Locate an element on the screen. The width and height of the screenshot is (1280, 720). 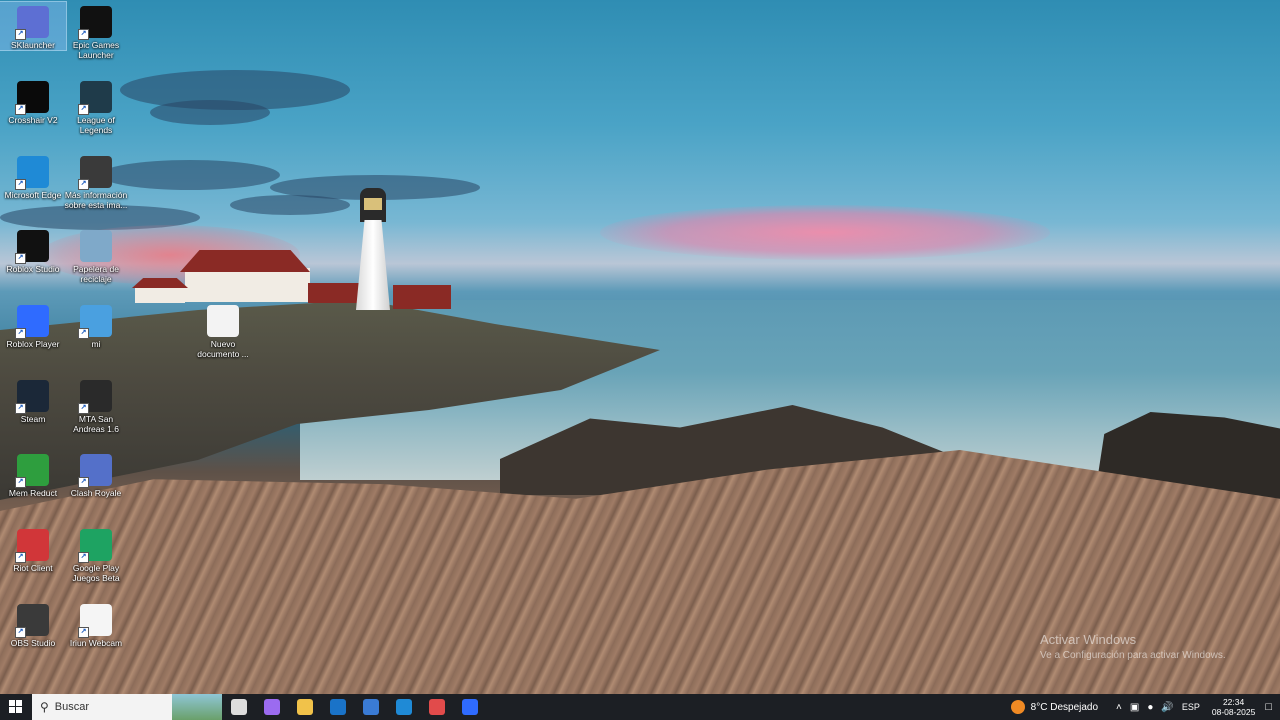
roblox-icon is located at coordinates (469, 707).